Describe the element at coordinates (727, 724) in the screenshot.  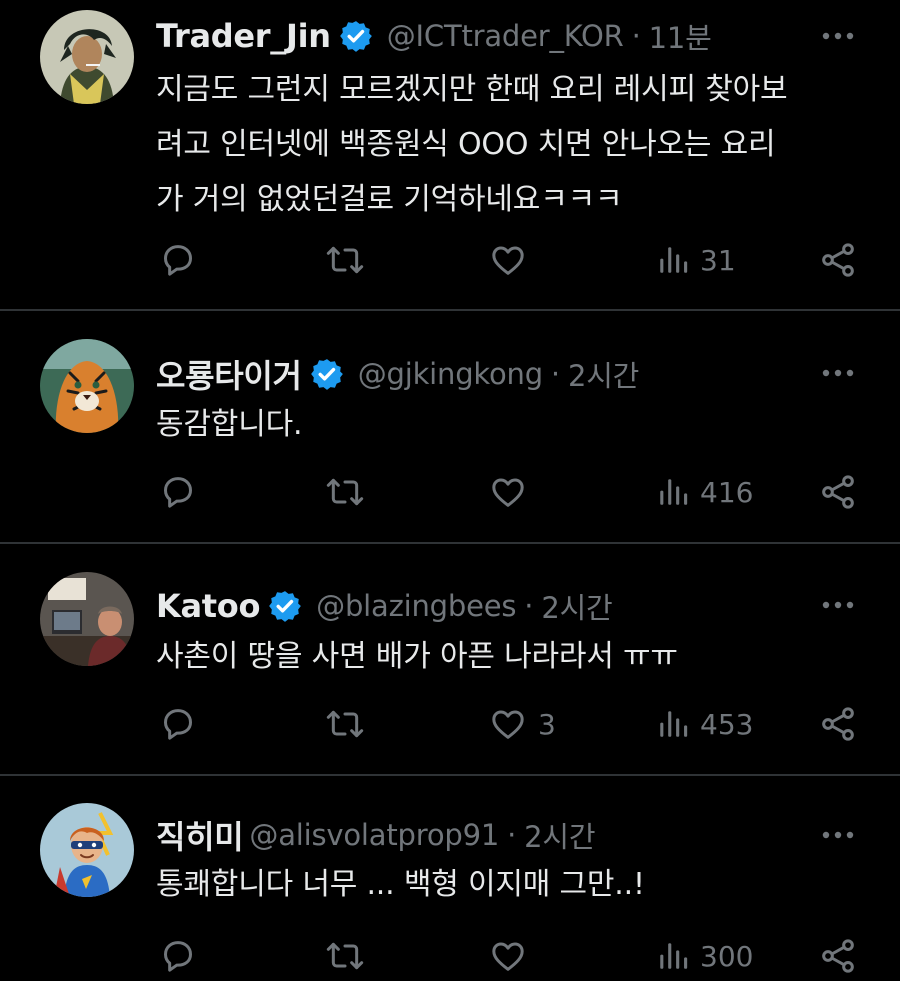
I see `view-count: 453` at that location.